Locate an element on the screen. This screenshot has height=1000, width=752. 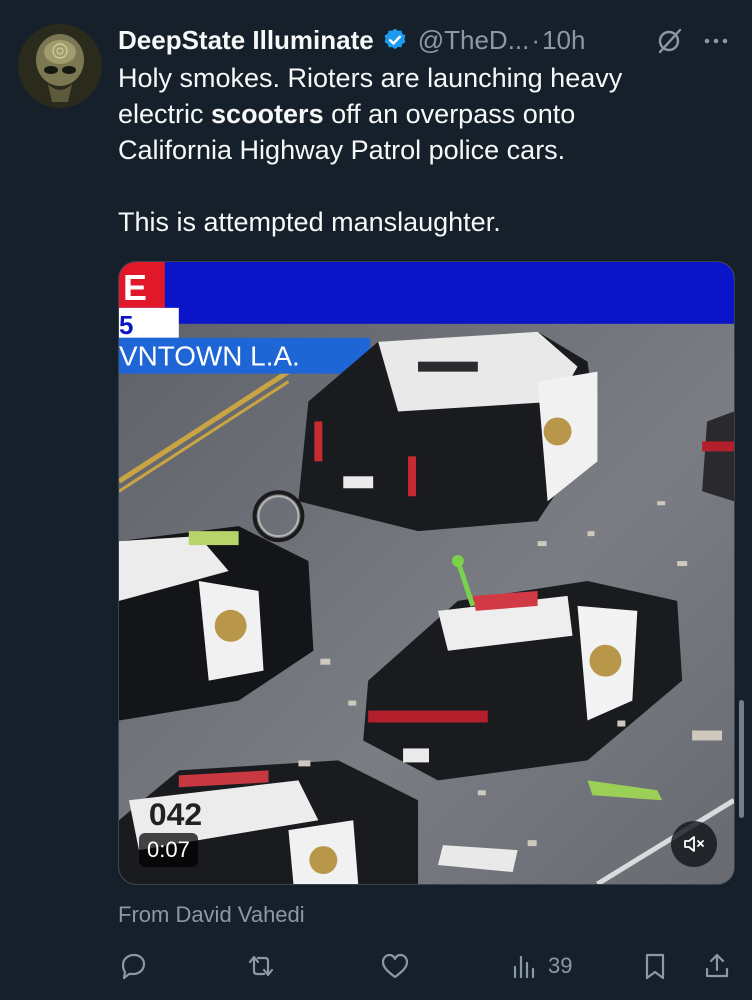
bookmark-icon is located at coordinates (655, 966).